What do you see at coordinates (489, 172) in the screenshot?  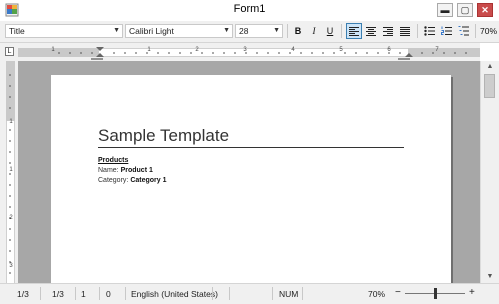 I see `vertical-scrollbar: ▲ ▼` at bounding box center [489, 172].